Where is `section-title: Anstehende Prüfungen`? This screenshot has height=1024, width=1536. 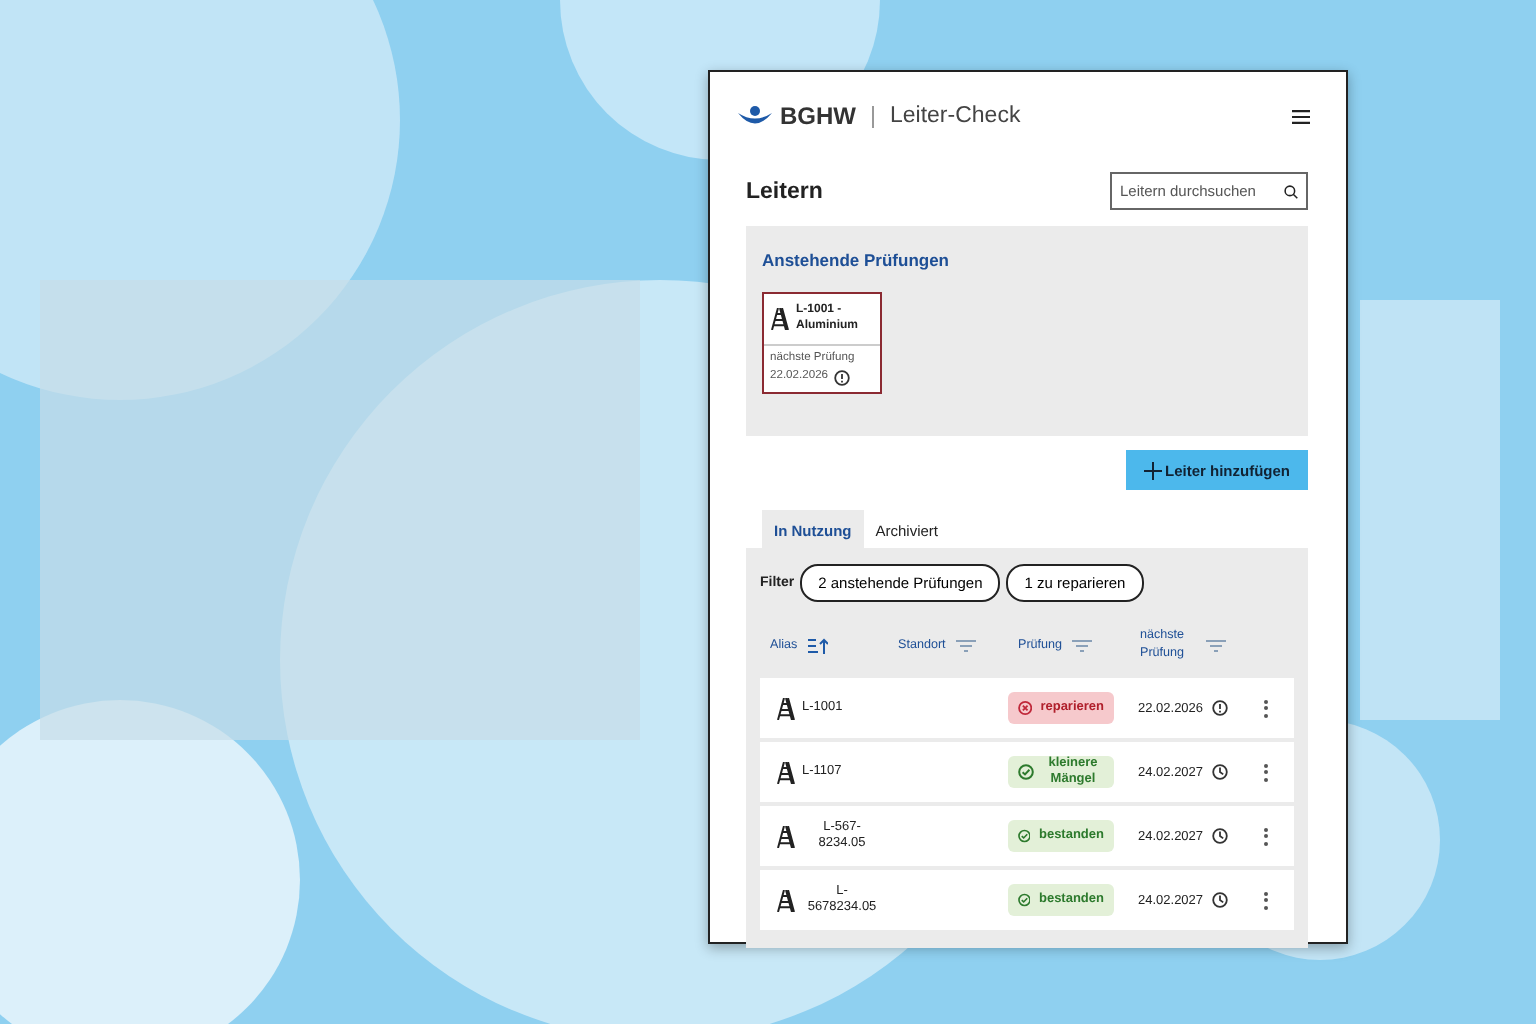
section-title: Anstehende Prüfungen is located at coordinates (857, 260).